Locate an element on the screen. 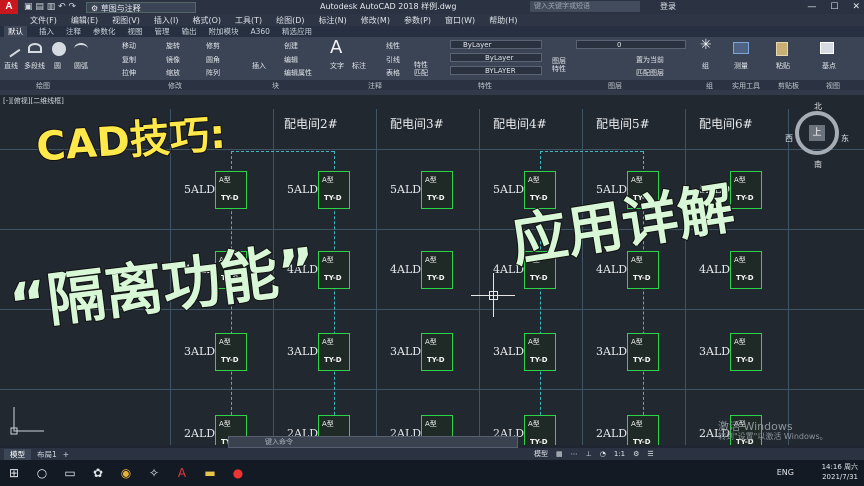 The height and width of the screenshot is (486, 864). layer-properties-button: 图层 特性 is located at coordinates (559, 65).